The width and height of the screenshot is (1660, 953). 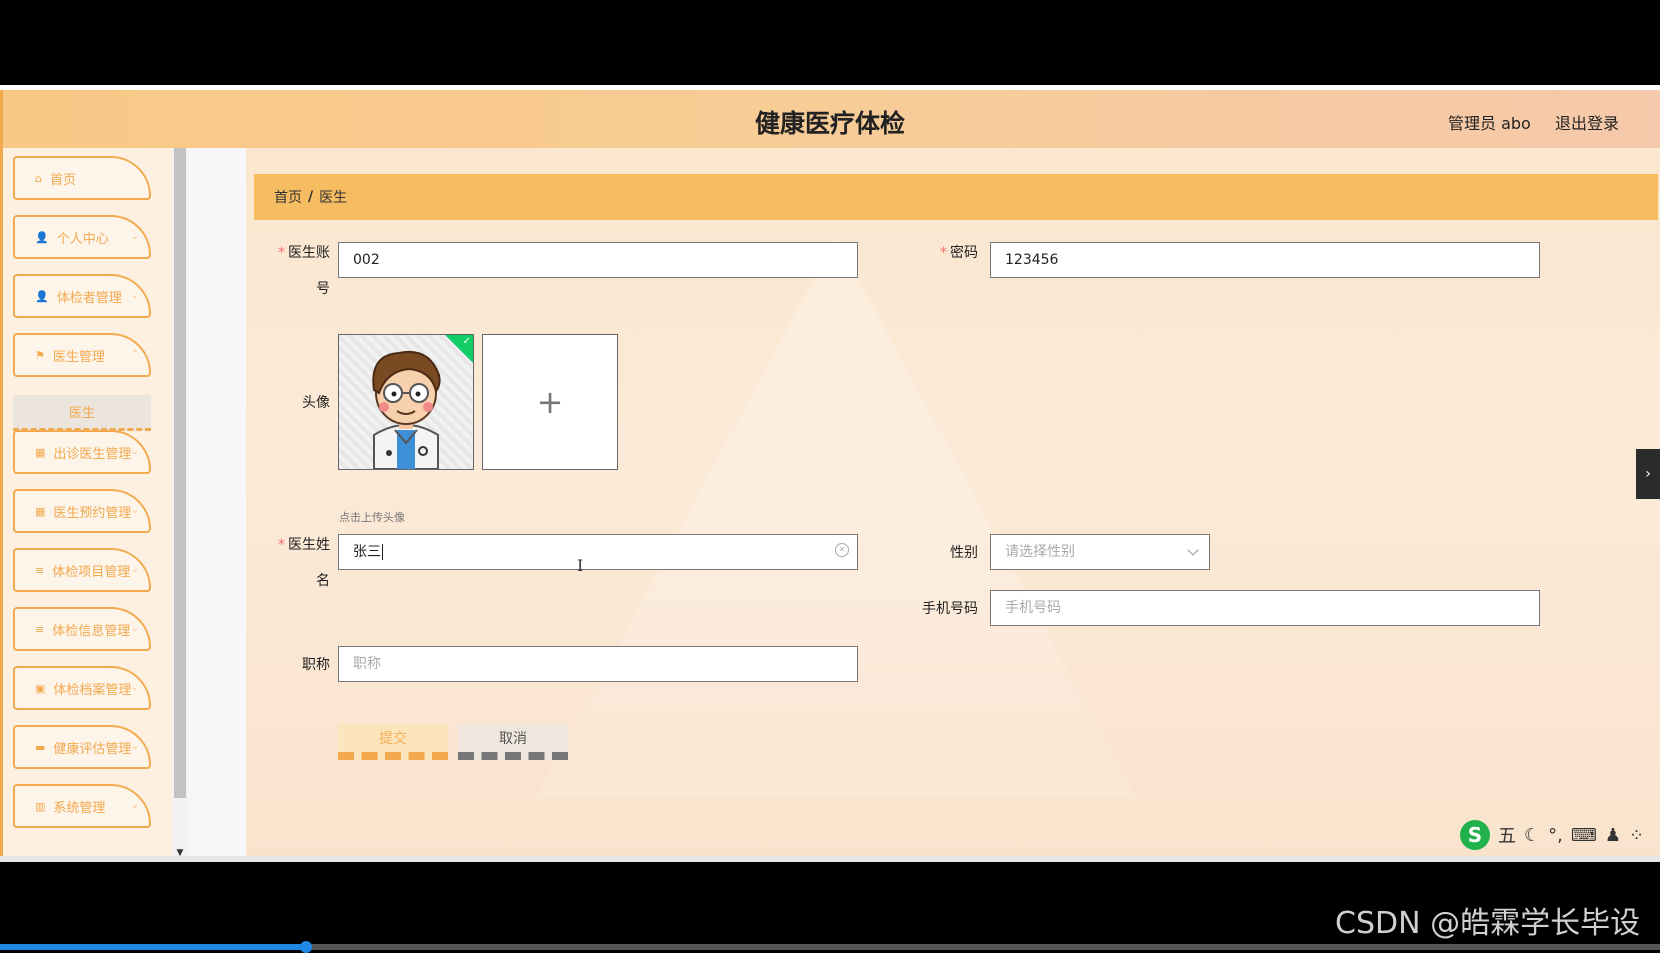 I want to click on top-black-band, so click(x=830, y=42).